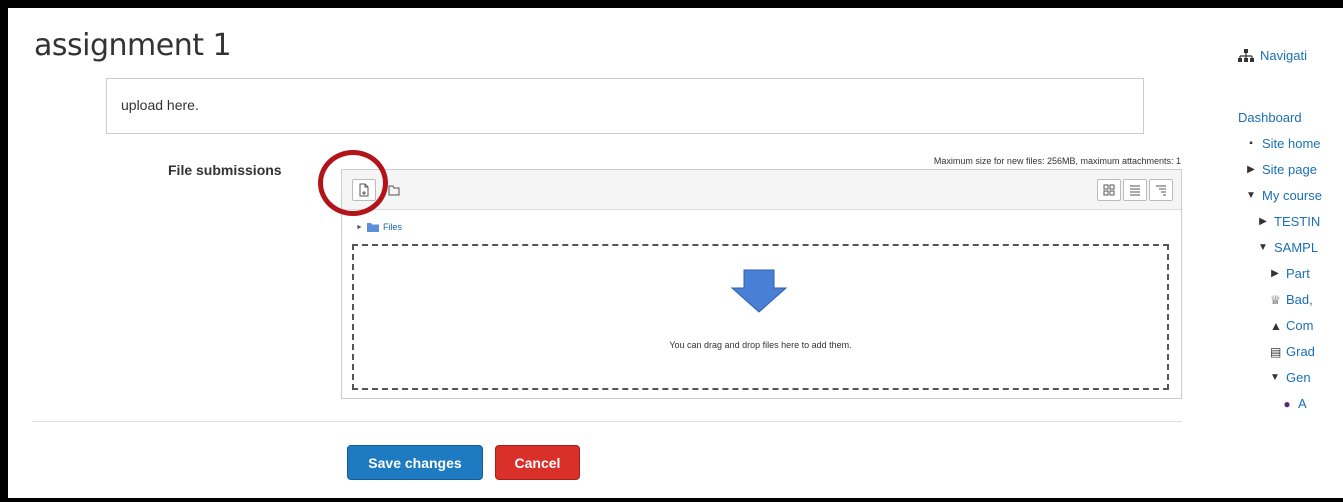 The image size is (1343, 502). What do you see at coordinates (537, 462) in the screenshot?
I see `cancel-button: Cancel` at bounding box center [537, 462].